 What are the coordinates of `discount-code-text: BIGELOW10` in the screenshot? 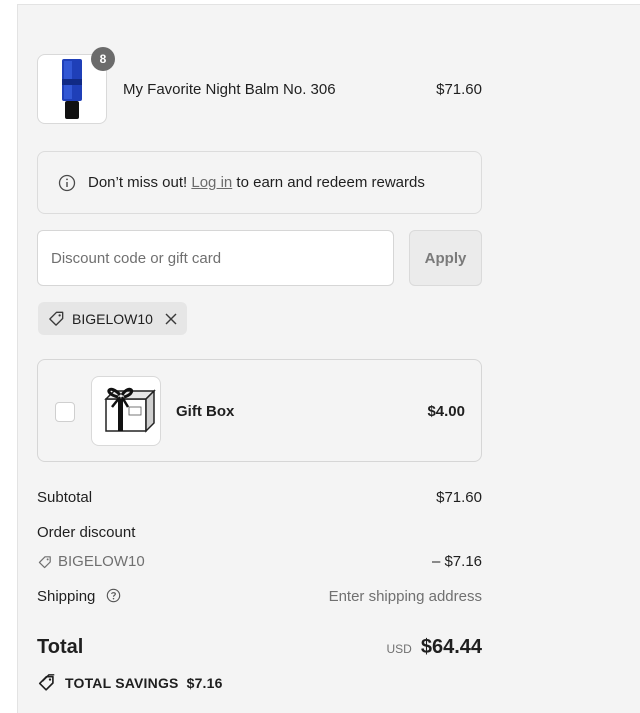 It's located at (101, 561).